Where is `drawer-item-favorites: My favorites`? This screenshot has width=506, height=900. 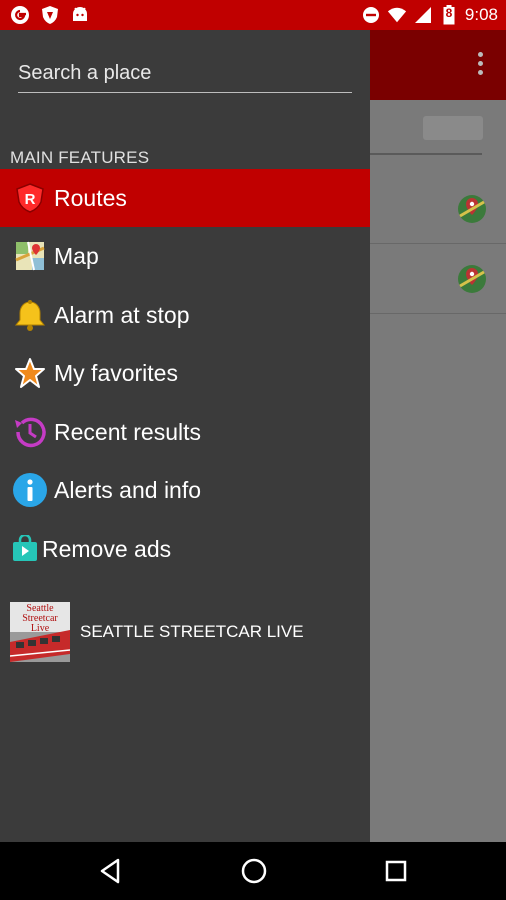
drawer-item-favorites: My favorites is located at coordinates (185, 373).